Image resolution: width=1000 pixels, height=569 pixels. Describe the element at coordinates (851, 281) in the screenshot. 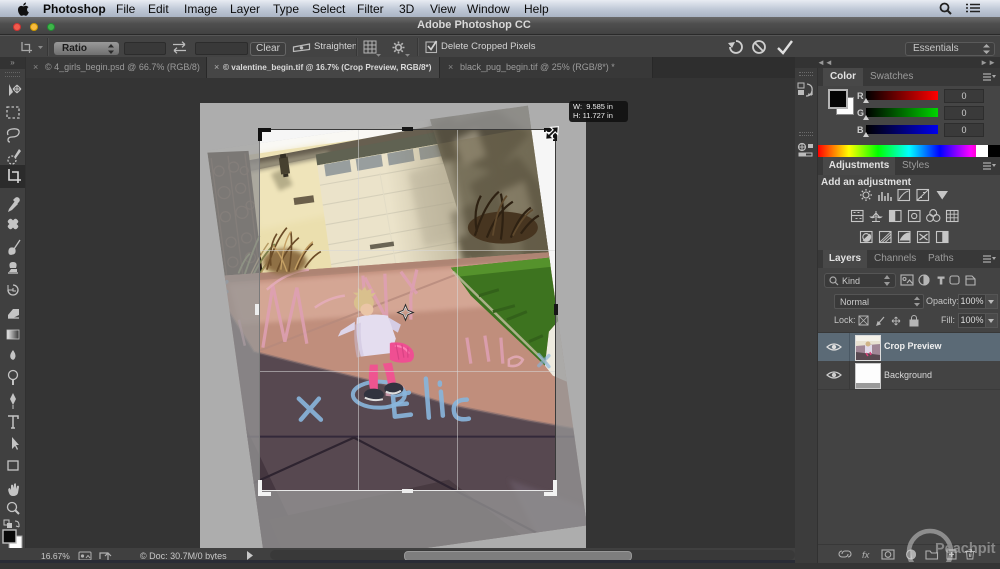

I see `svg-text: Kind` at that location.